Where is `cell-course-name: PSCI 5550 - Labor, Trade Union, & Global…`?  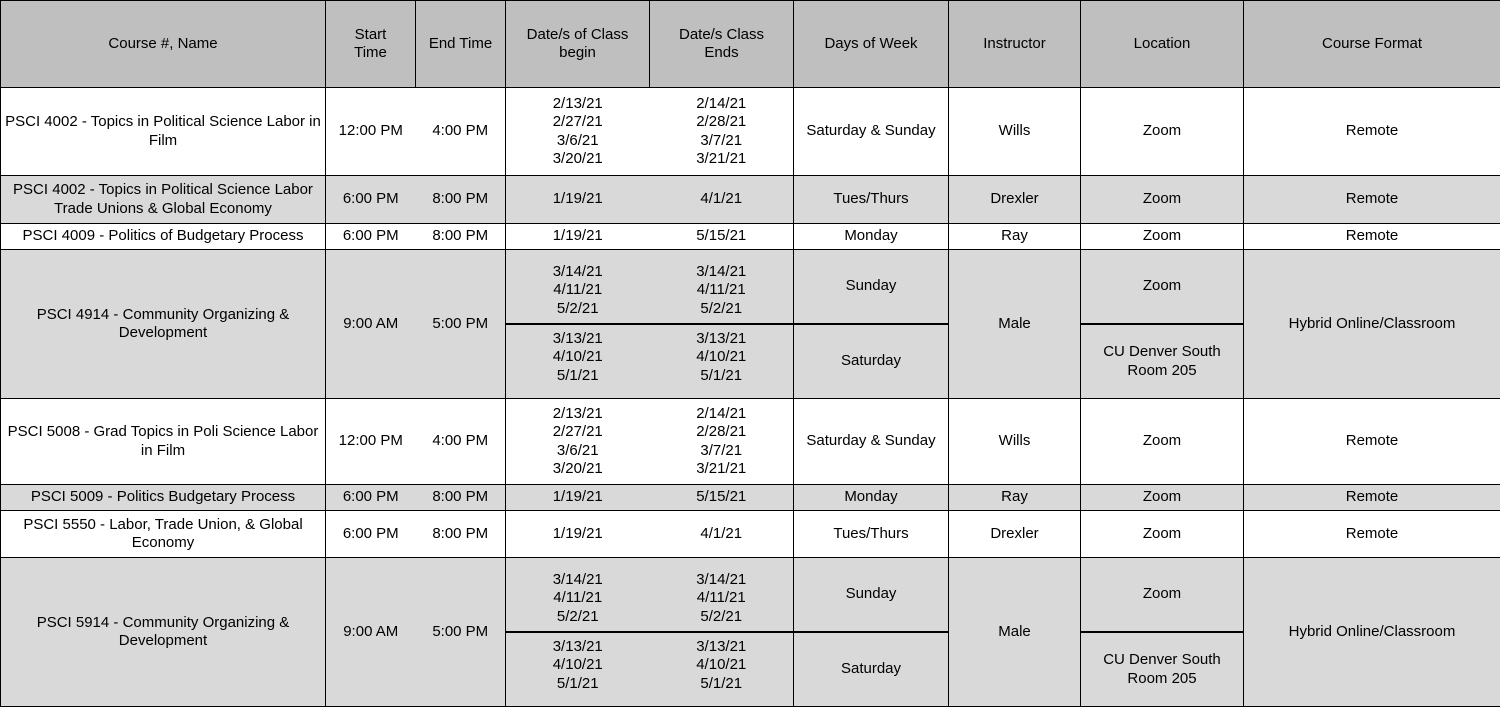 cell-course-name: PSCI 5550 - Labor, Trade Union, & Global… is located at coordinates (163, 534).